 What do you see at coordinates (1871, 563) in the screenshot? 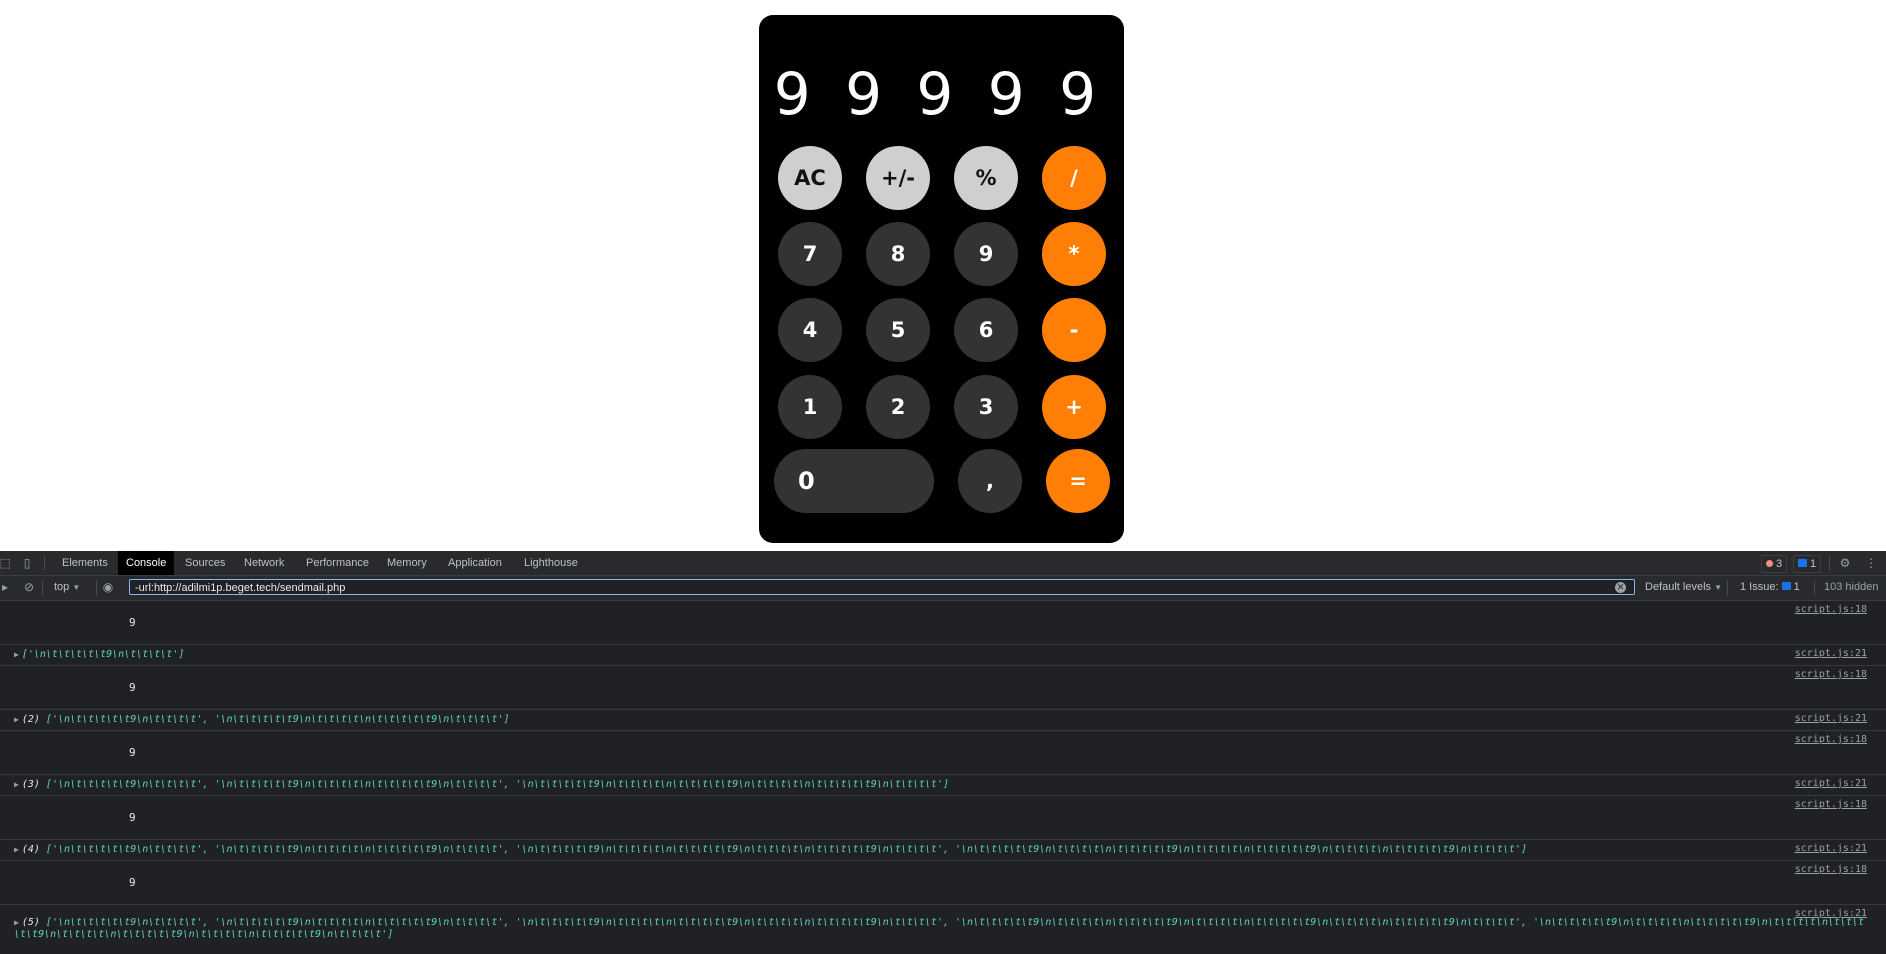
I see `more-options-icon: ⋮` at bounding box center [1871, 563].